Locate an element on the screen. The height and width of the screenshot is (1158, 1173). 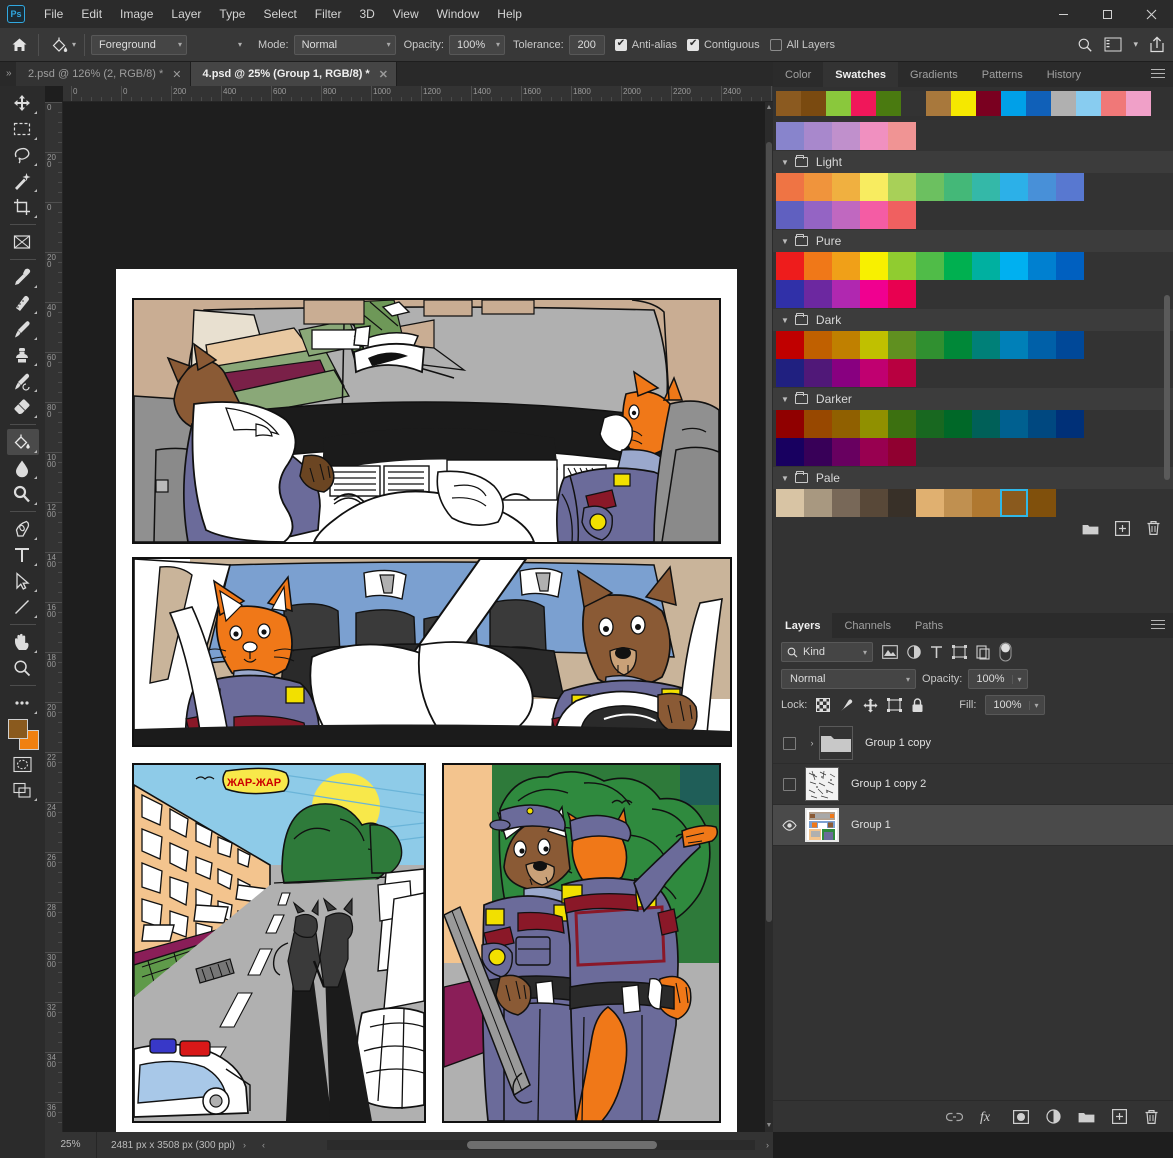
menu-item-window: Window is located at coordinates (458, 14).